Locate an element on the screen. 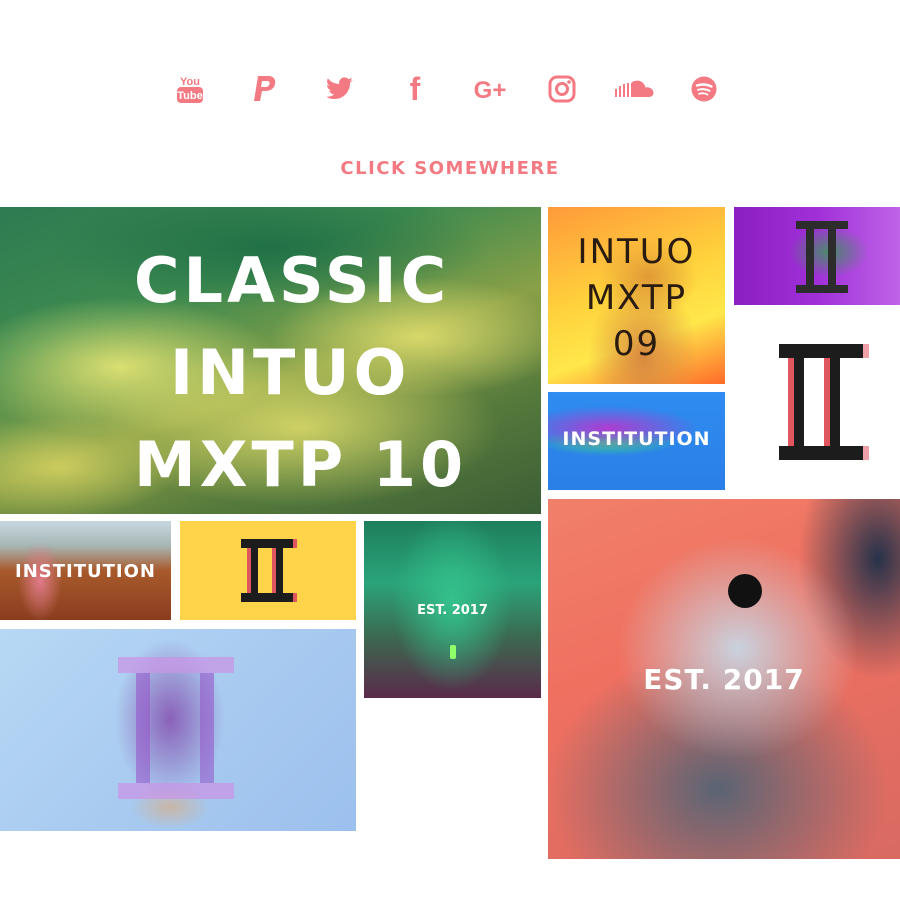 The height and width of the screenshot is (900, 900). intuo-line: INTUO is located at coordinates (290, 372).